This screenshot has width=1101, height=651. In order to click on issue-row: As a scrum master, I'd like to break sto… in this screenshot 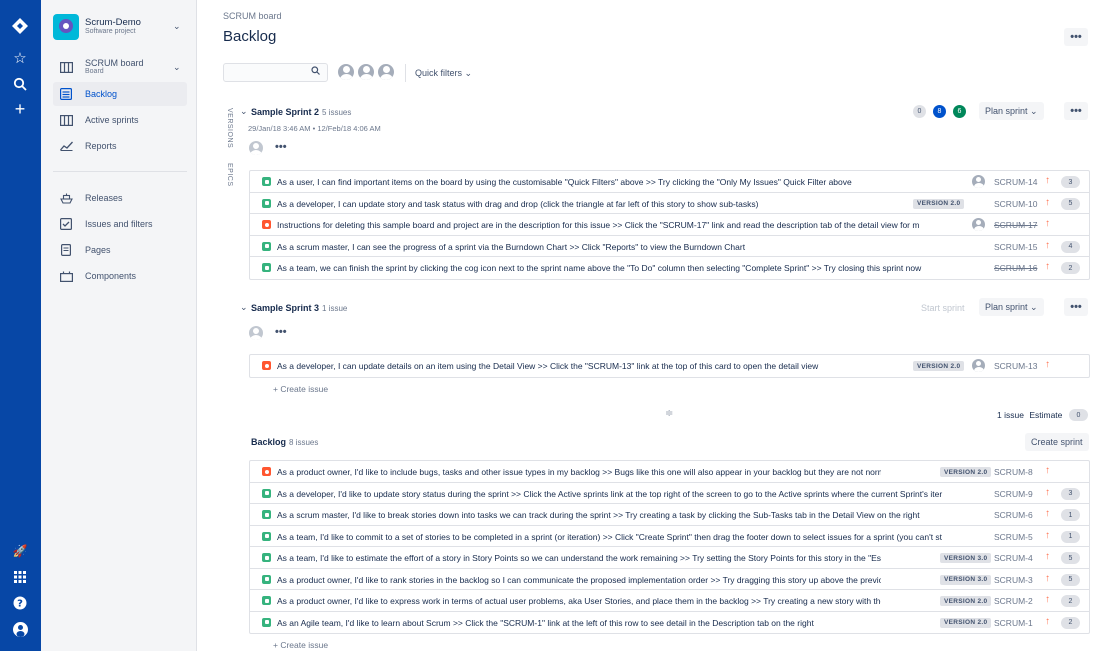, I will do `click(669, 515)`.